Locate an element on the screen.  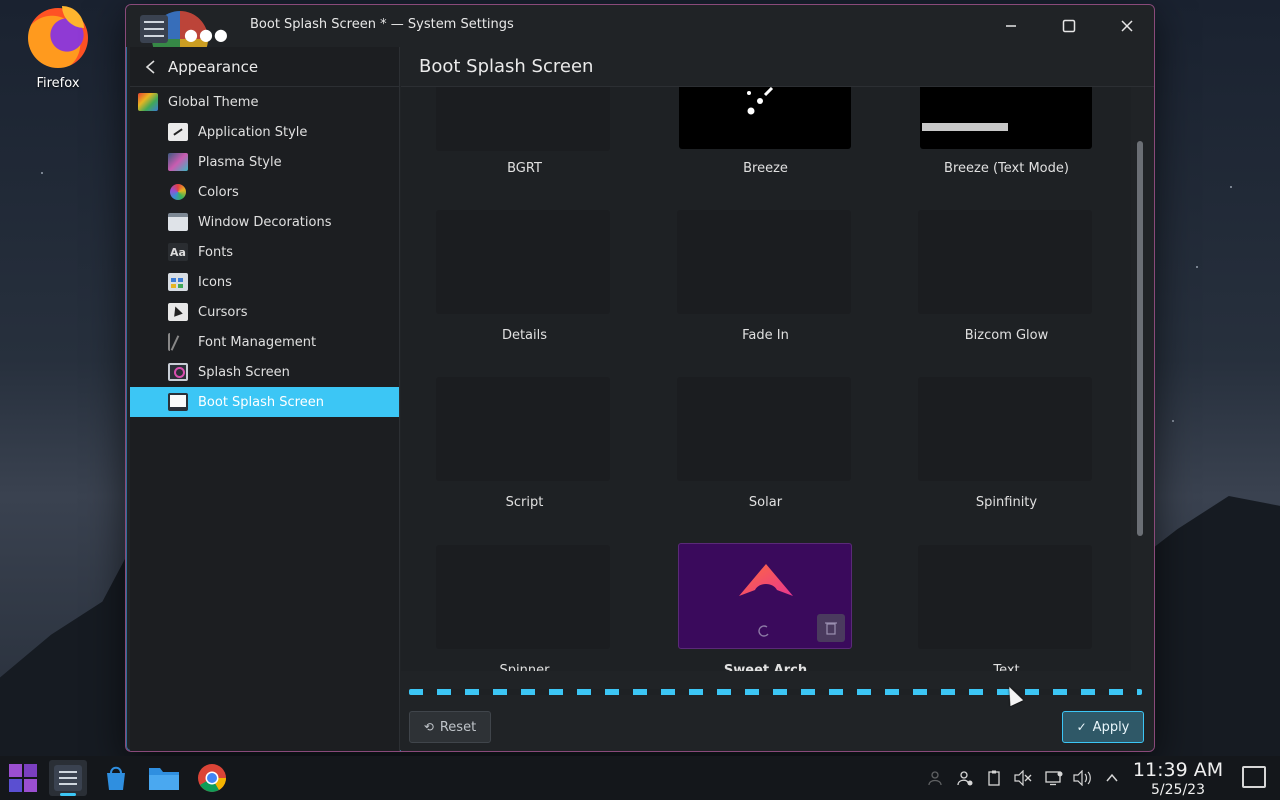
minimize-icon is located at coordinates (1011, 26).